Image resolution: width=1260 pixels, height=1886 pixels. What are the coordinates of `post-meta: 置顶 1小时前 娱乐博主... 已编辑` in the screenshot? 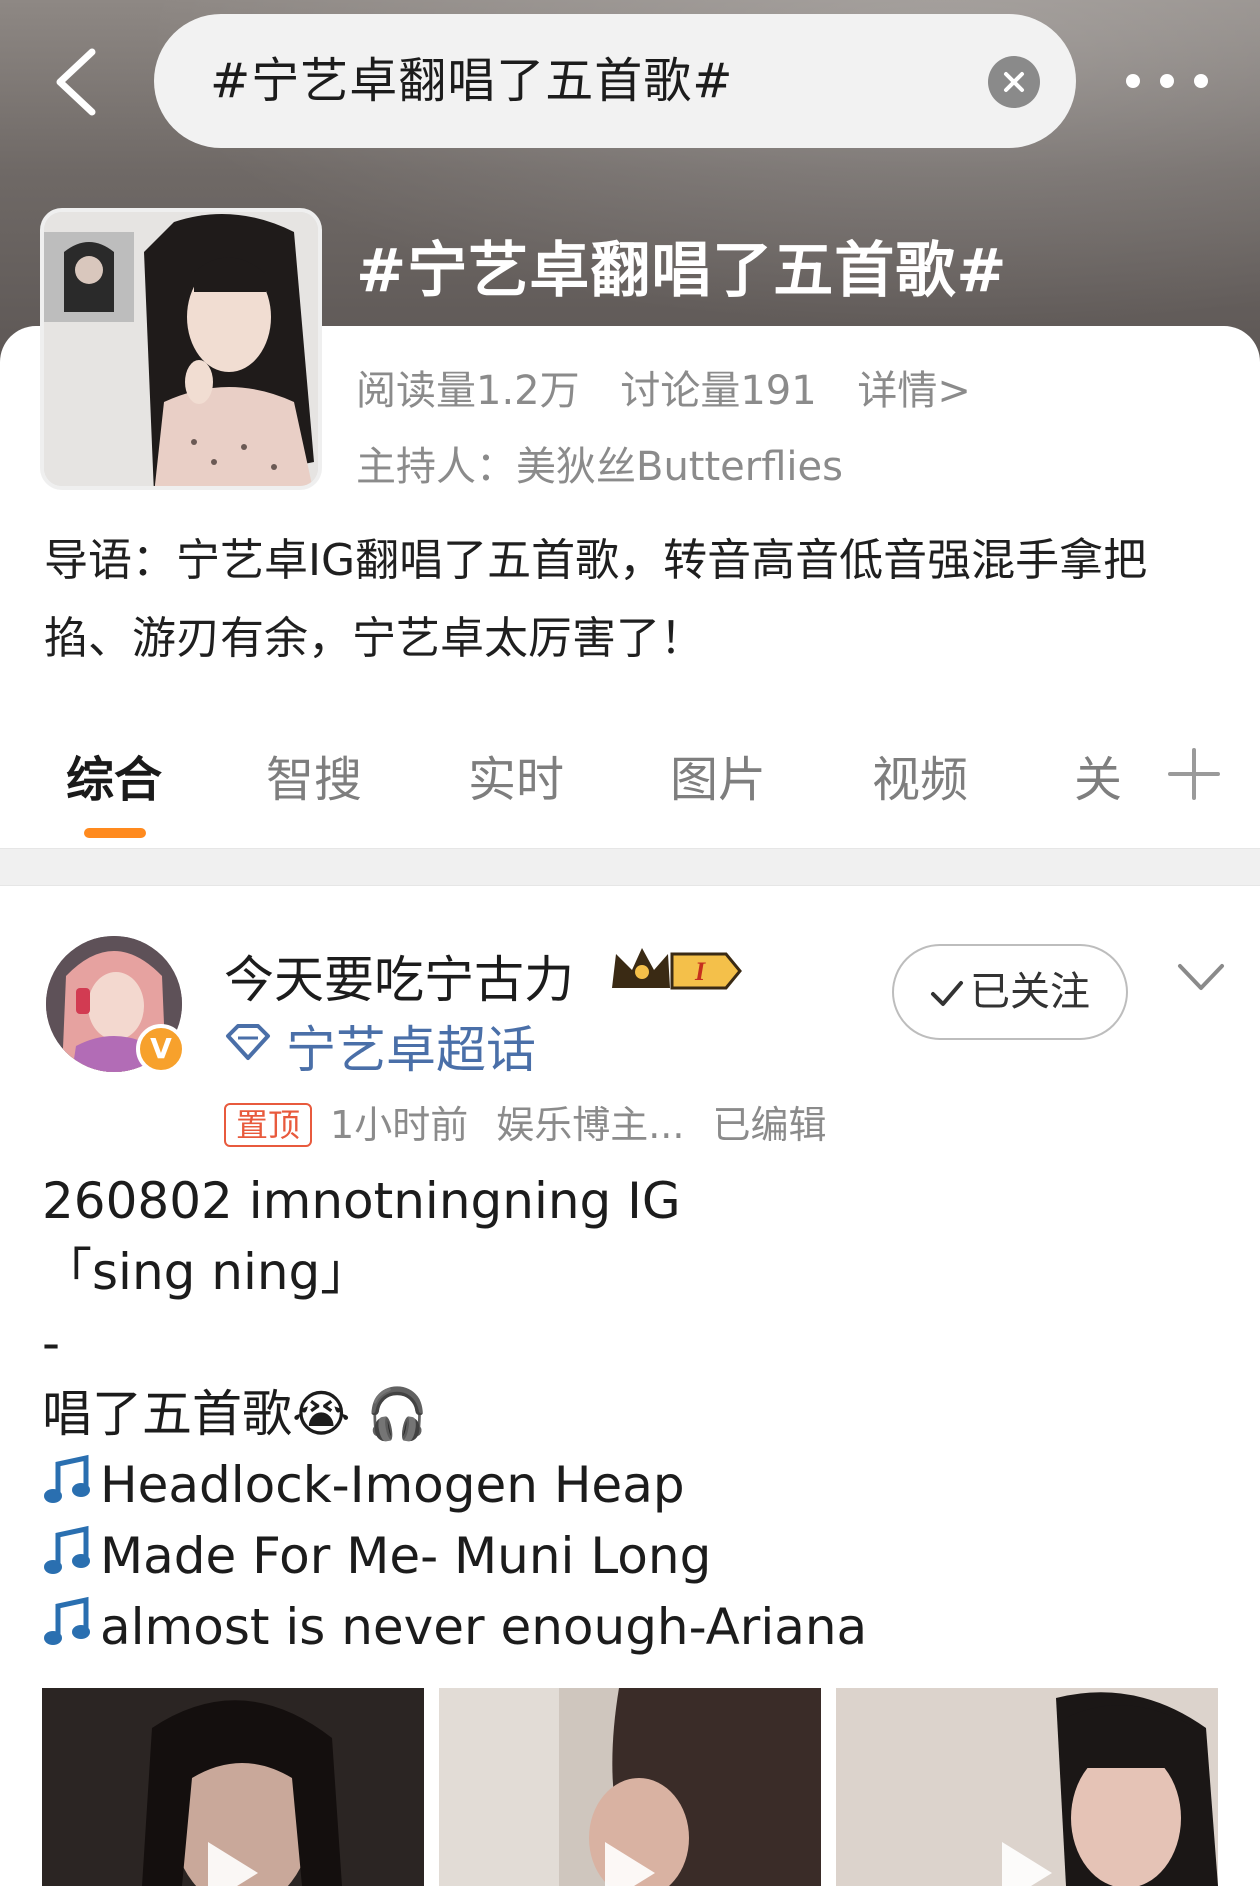 It's located at (525, 1121).